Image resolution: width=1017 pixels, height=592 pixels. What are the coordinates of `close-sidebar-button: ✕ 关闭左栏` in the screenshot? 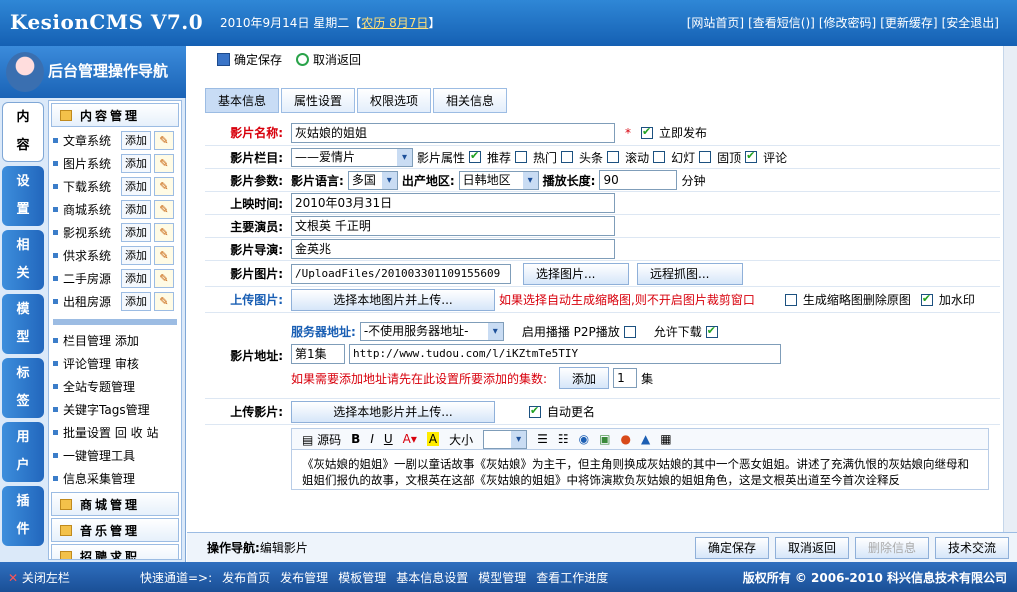 It's located at (70, 577).